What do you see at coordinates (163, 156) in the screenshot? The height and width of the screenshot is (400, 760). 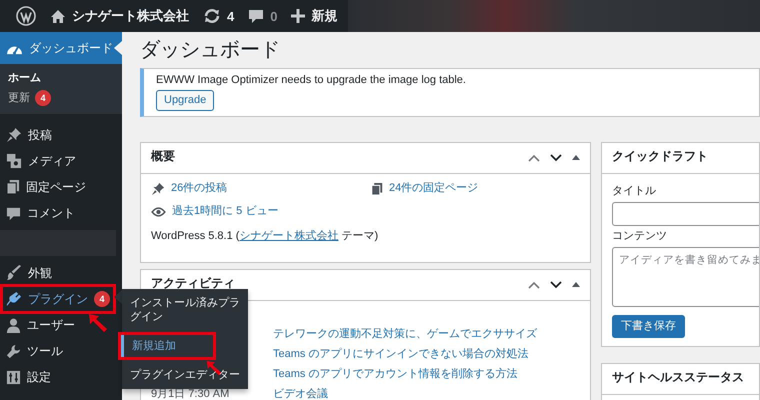 I see `panel-title: 概要` at bounding box center [163, 156].